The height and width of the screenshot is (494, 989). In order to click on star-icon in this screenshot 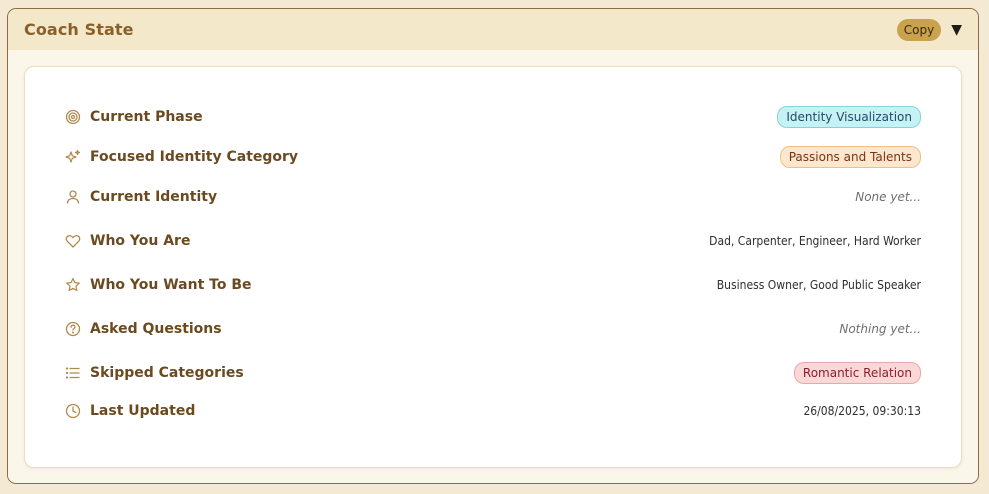, I will do `click(73, 285)`.